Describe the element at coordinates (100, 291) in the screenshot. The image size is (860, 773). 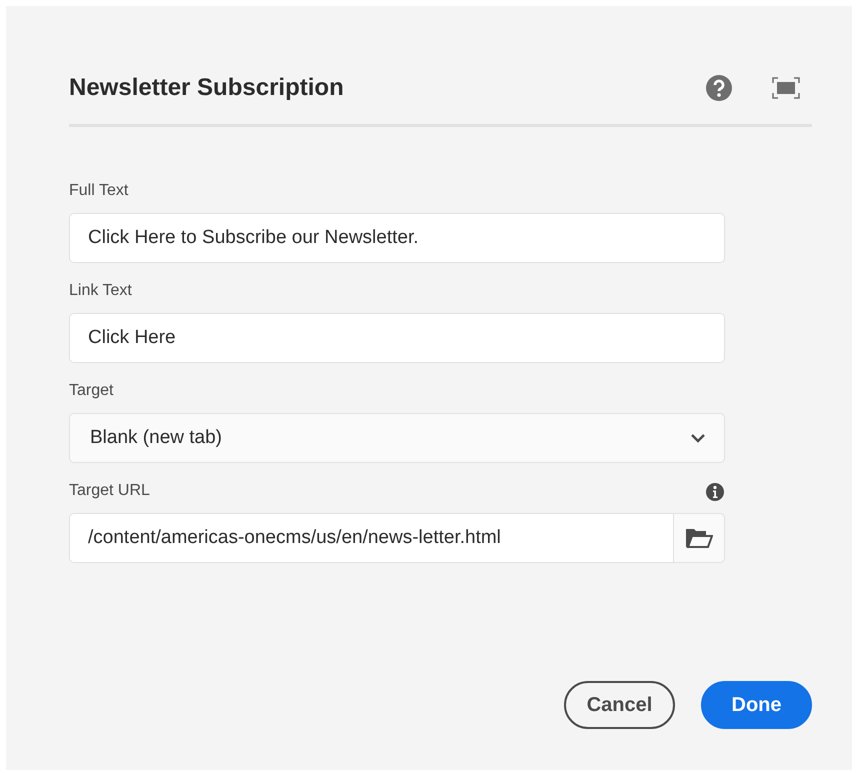
I see `field-label: Link Text` at that location.